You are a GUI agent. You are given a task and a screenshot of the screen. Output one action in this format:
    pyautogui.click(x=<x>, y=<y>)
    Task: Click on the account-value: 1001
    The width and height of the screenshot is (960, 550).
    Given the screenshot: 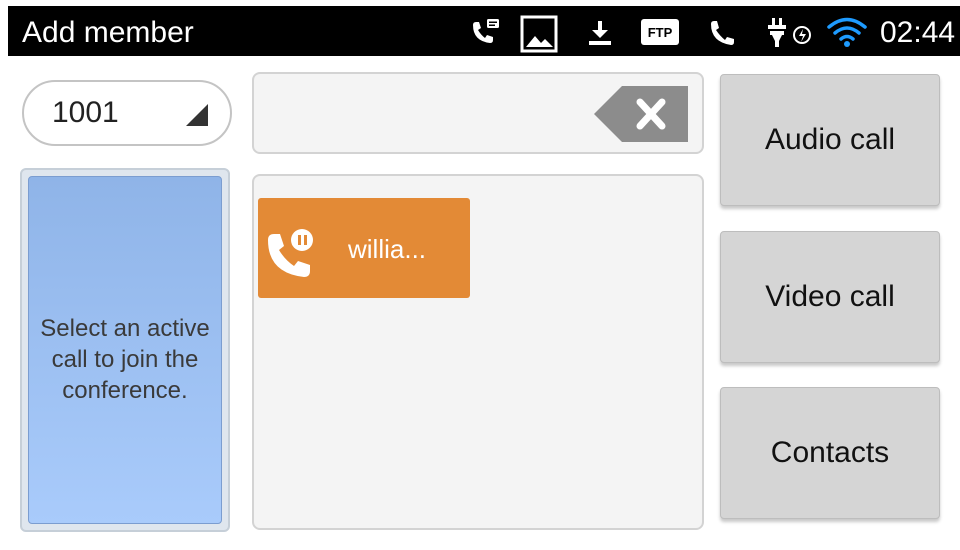 What is the action you would take?
    pyautogui.click(x=85, y=112)
    